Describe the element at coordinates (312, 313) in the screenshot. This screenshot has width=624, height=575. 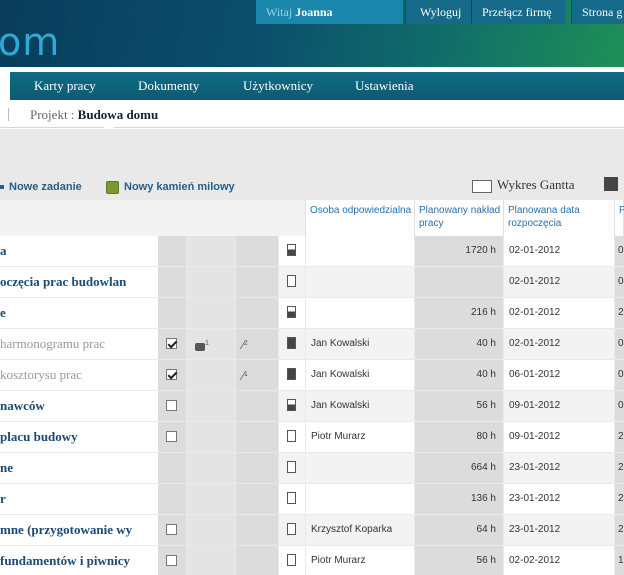
I see `table-row: e 216 h 02-01-2012 2` at that location.